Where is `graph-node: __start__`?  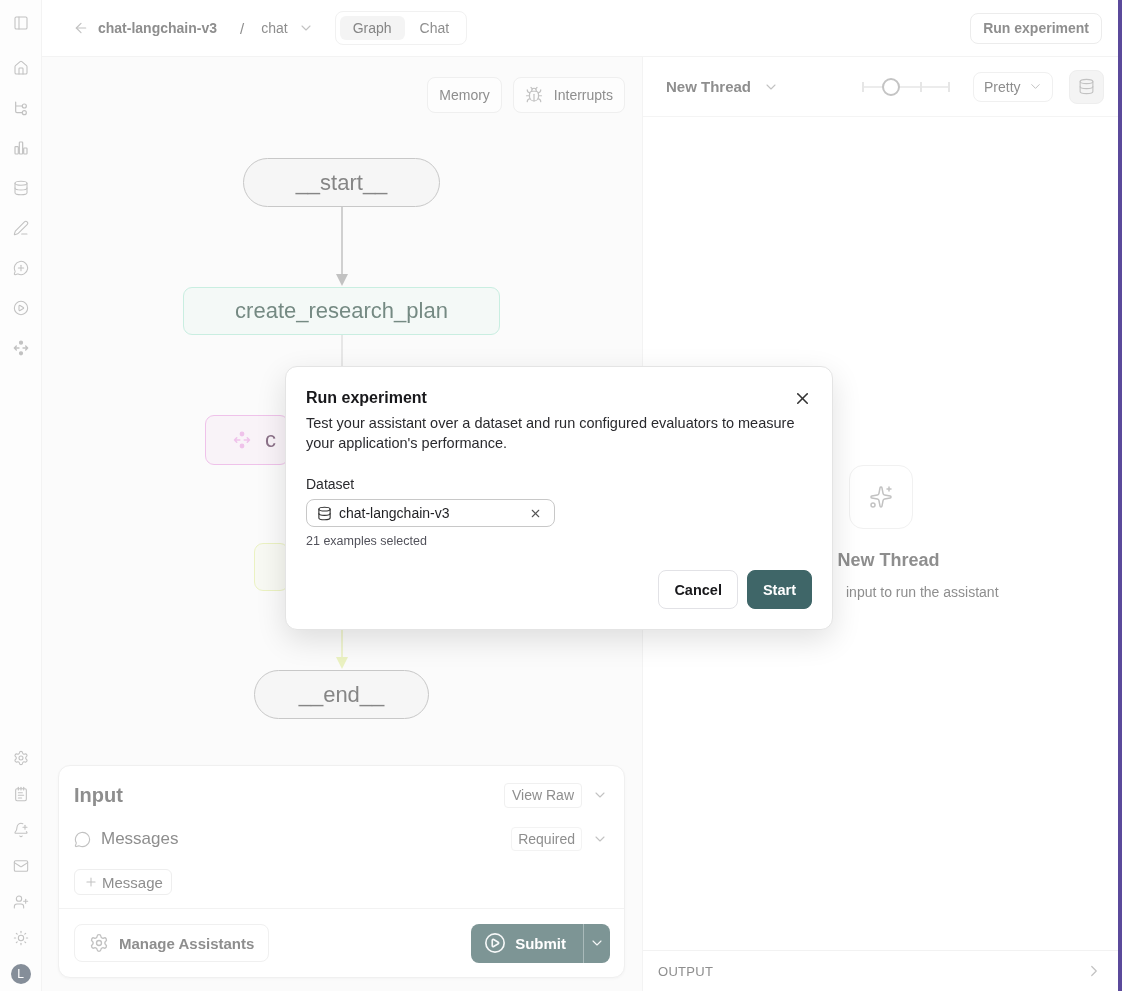 graph-node: __start__ is located at coordinates (341, 182).